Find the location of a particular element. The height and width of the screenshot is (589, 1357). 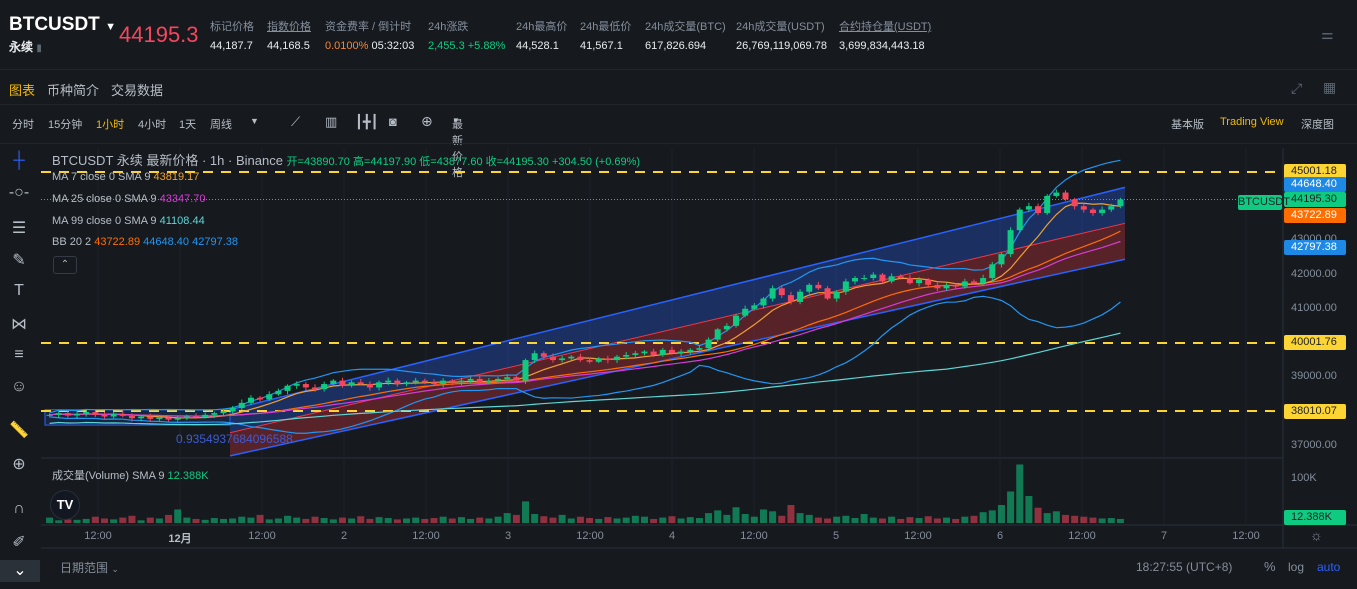

interval-15m: 15分钟 is located at coordinates (65, 124).